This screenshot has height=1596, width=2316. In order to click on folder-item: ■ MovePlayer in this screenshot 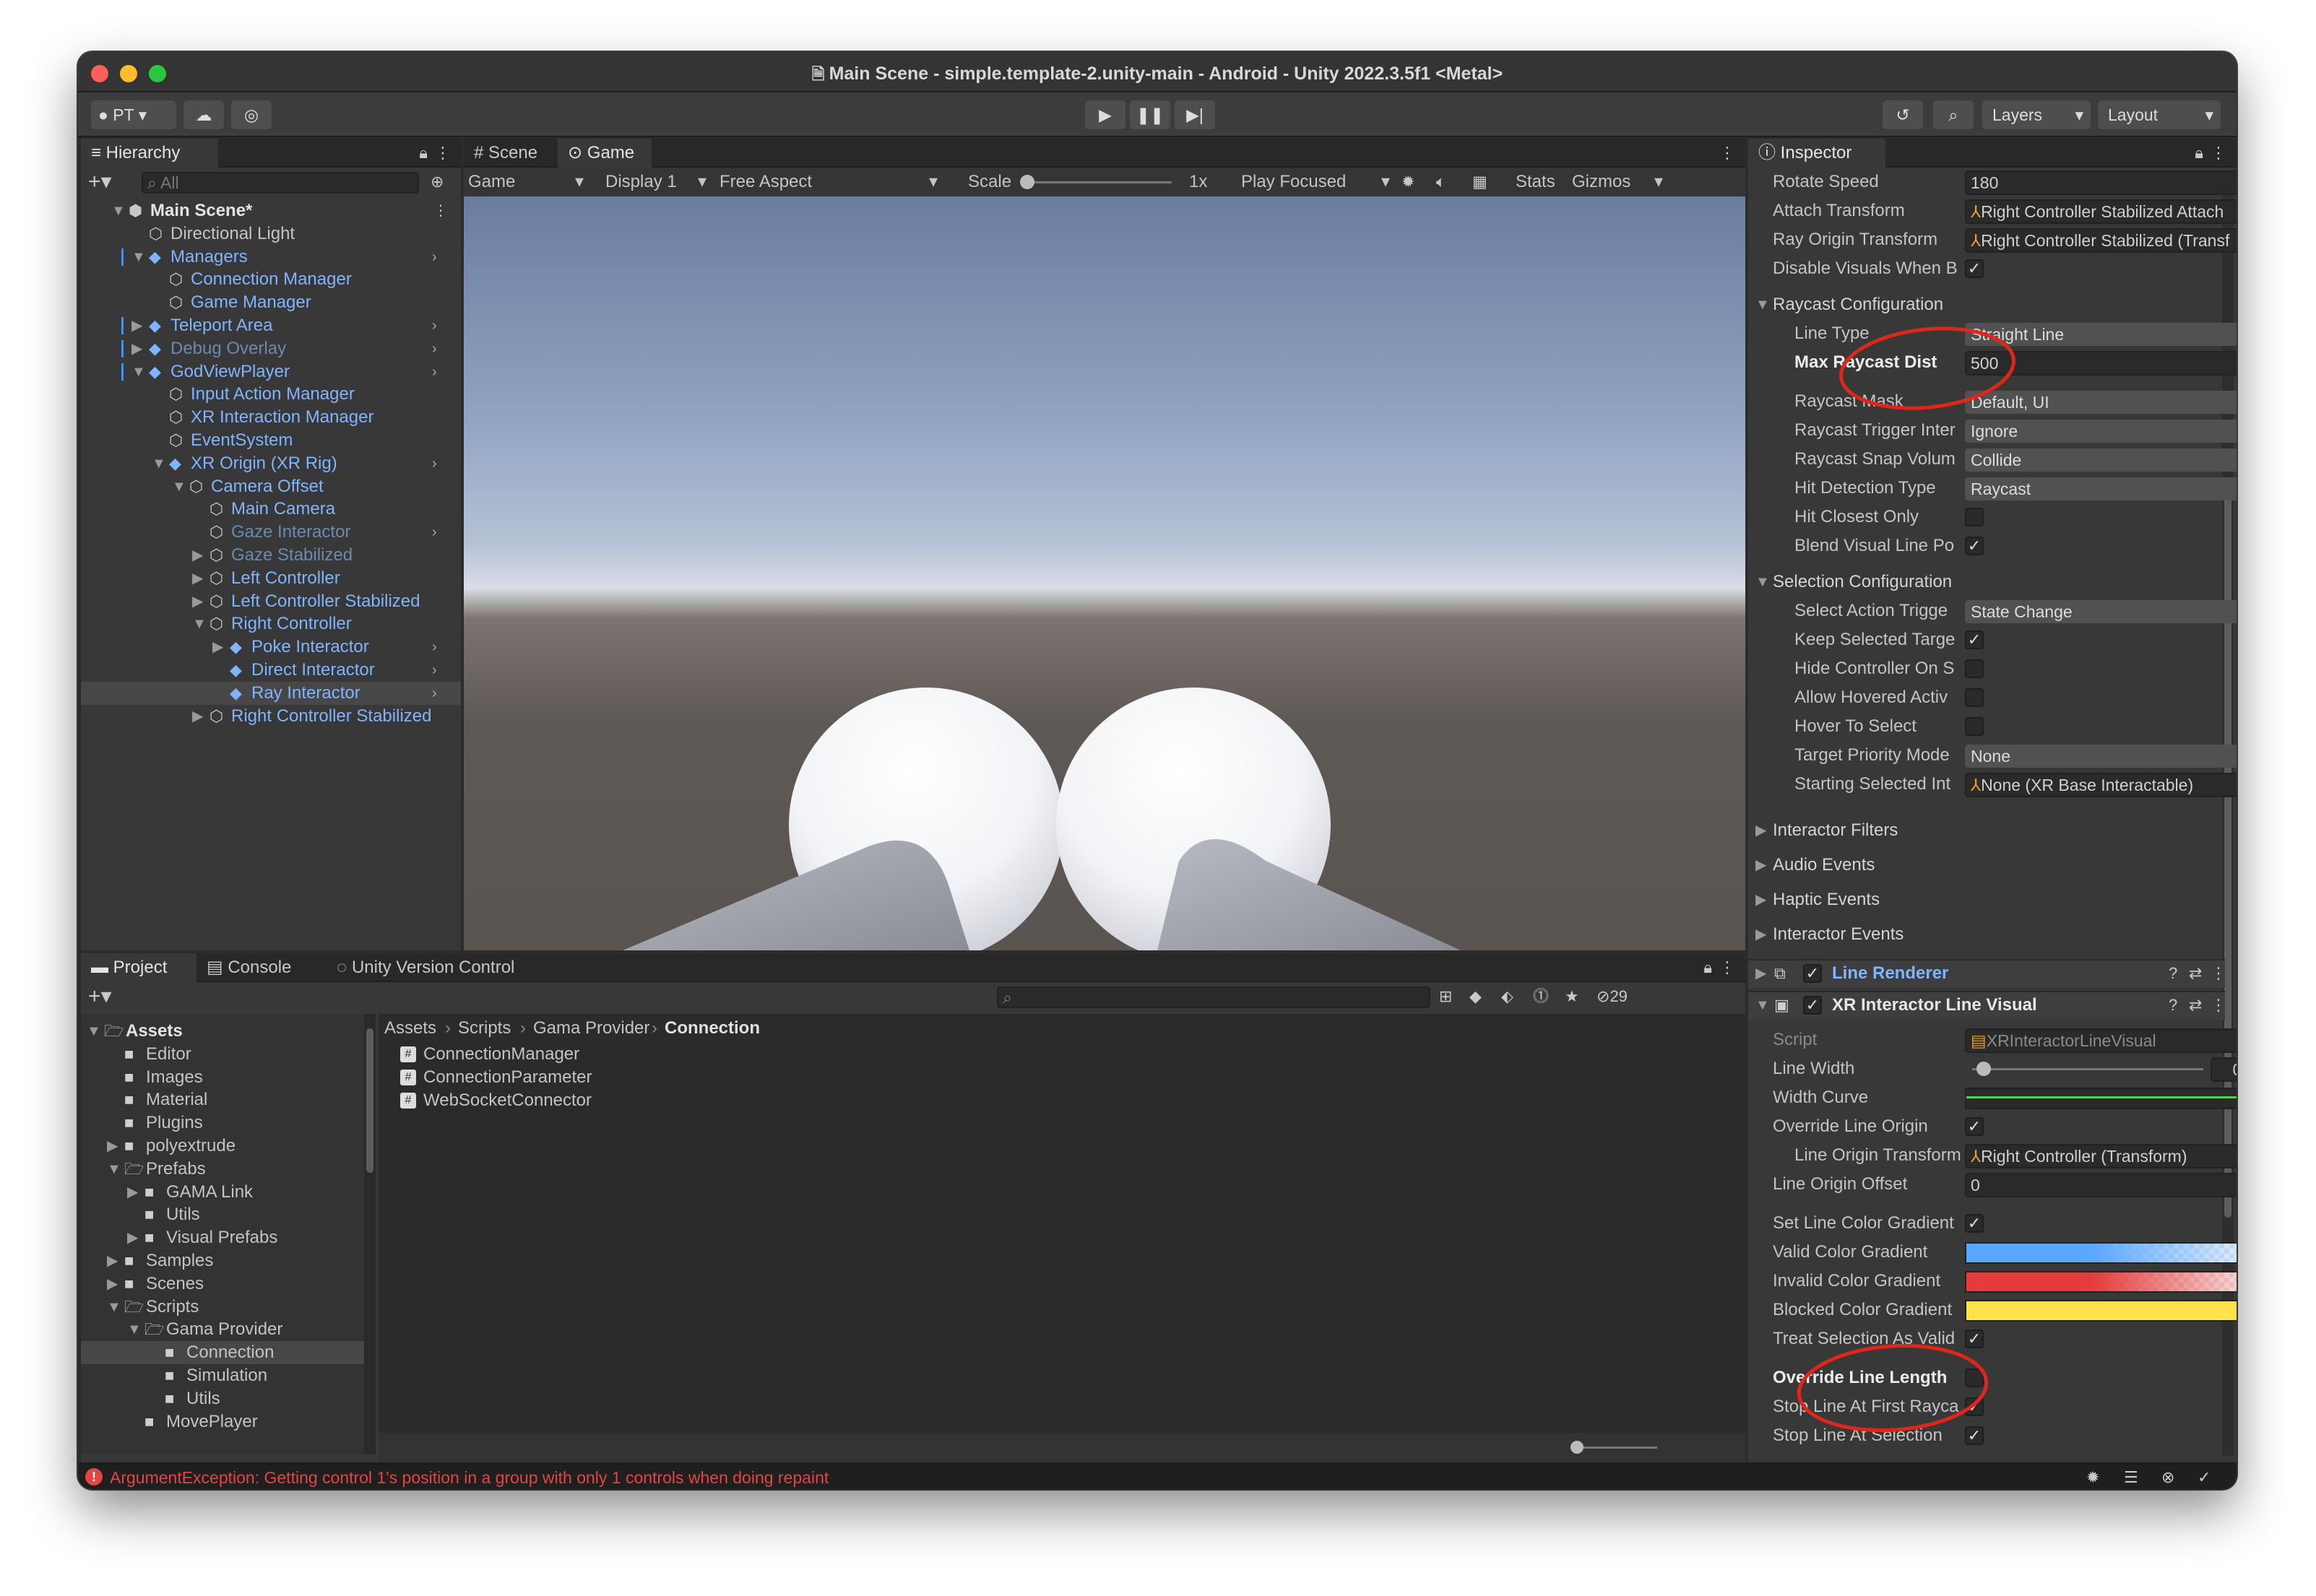, I will do `click(222, 1422)`.